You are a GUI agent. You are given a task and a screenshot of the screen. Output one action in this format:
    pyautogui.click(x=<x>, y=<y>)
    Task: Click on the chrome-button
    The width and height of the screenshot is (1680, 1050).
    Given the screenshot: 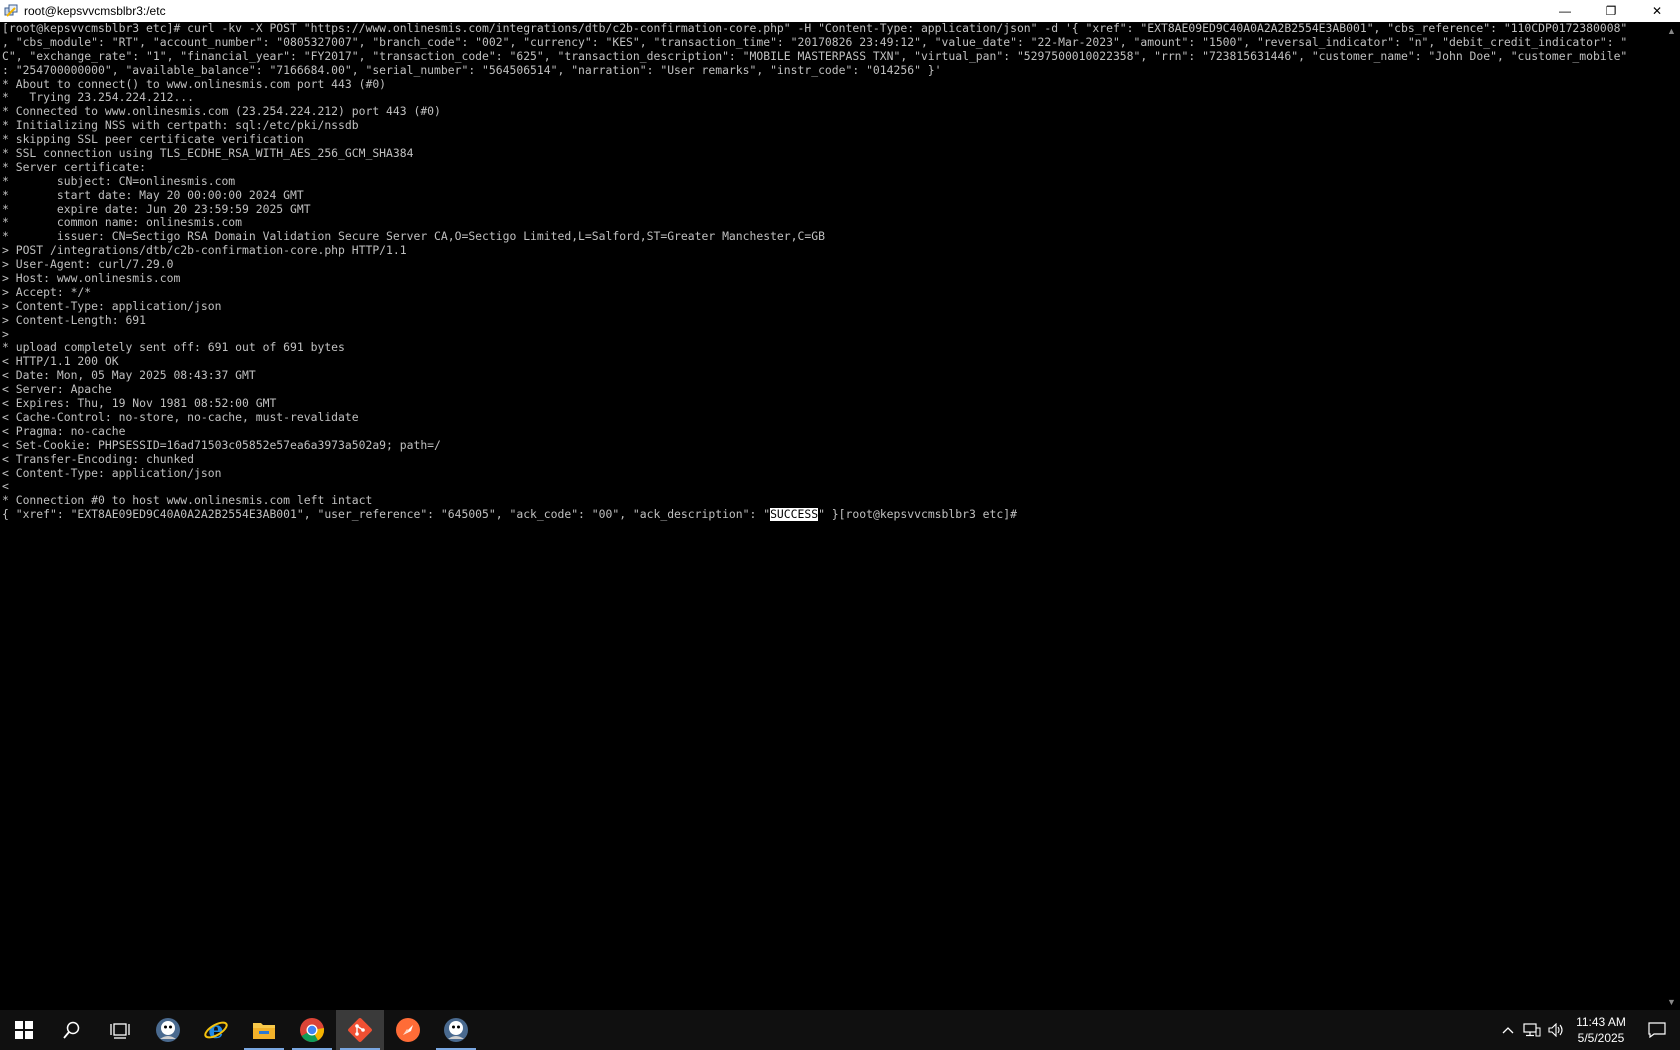 What is the action you would take?
    pyautogui.click(x=312, y=1030)
    